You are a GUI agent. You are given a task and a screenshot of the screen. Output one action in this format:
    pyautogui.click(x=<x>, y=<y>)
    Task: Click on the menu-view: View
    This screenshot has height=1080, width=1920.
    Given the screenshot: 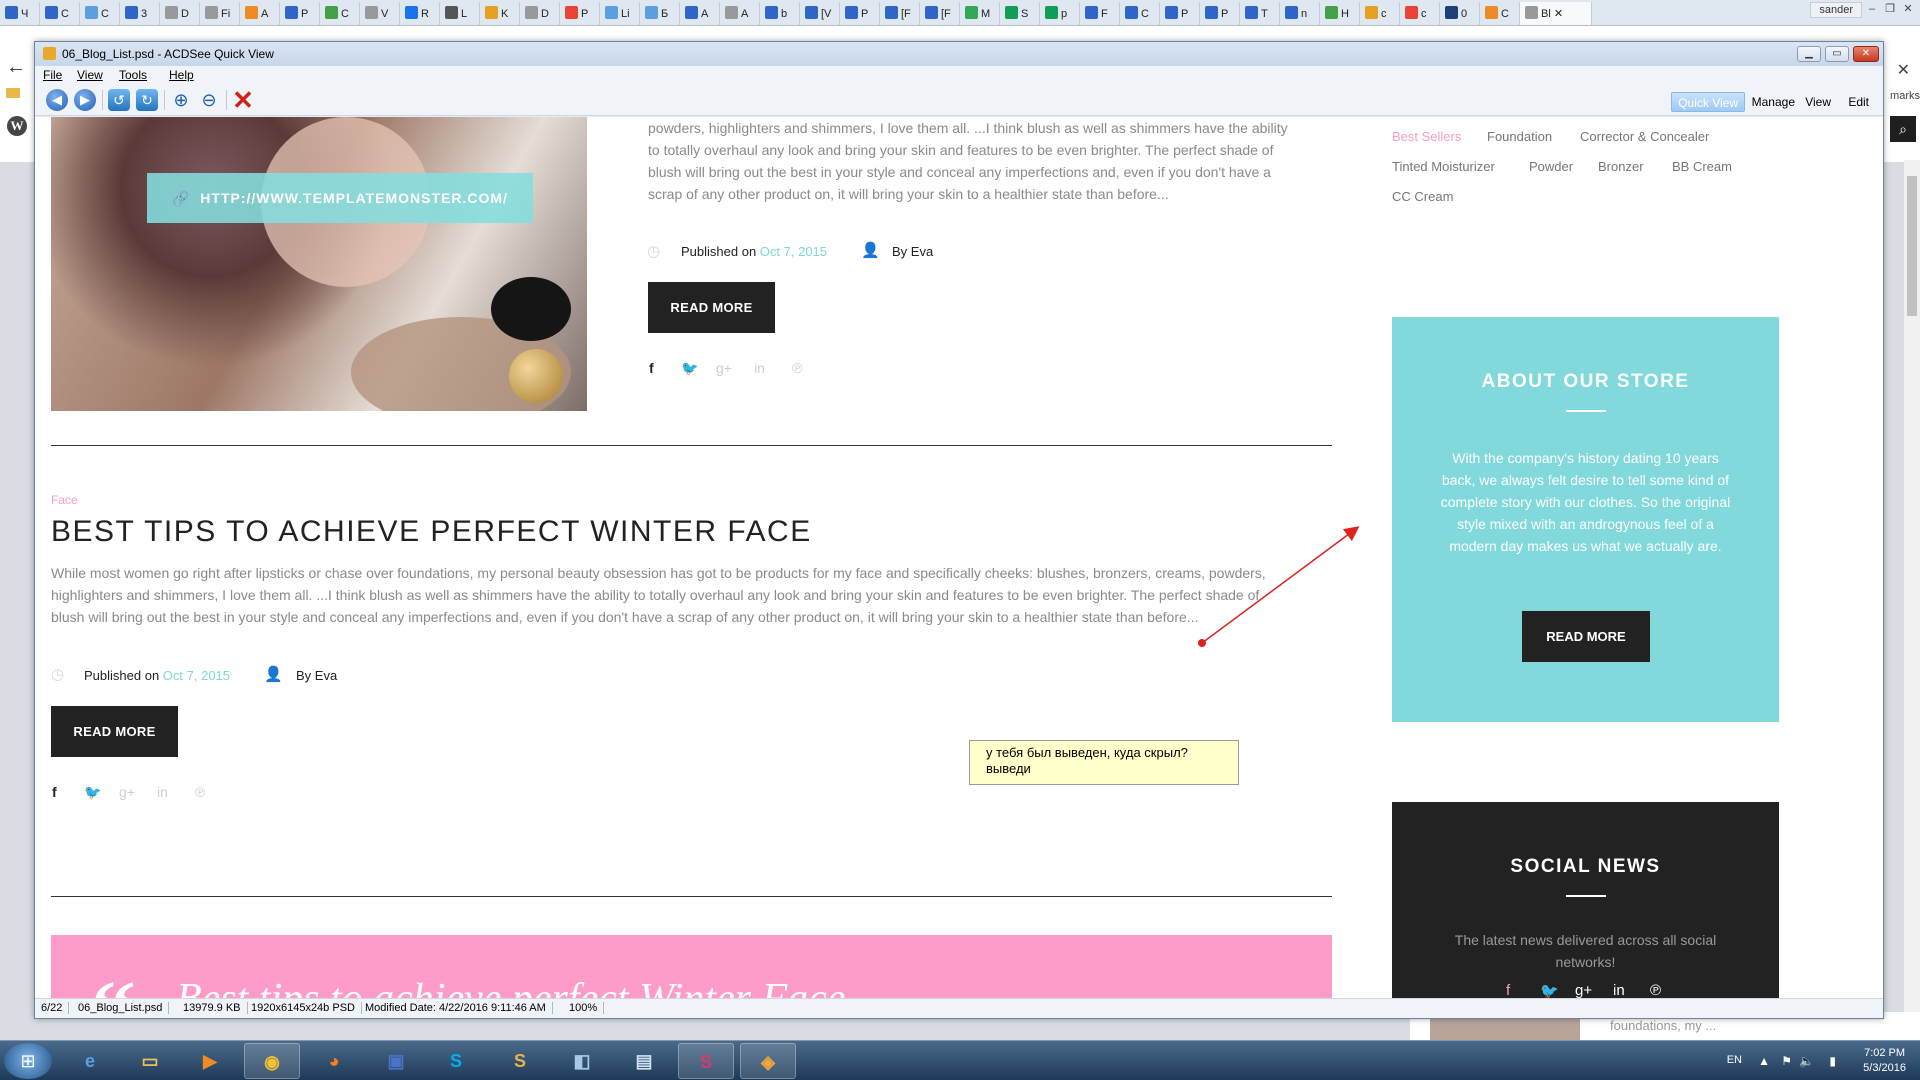 What is the action you would take?
    pyautogui.click(x=90, y=75)
    